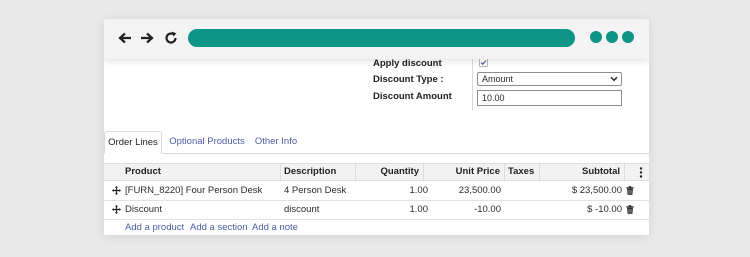 This screenshot has height=257, width=750. I want to click on discount-amount-input: 10.00, so click(549, 98).